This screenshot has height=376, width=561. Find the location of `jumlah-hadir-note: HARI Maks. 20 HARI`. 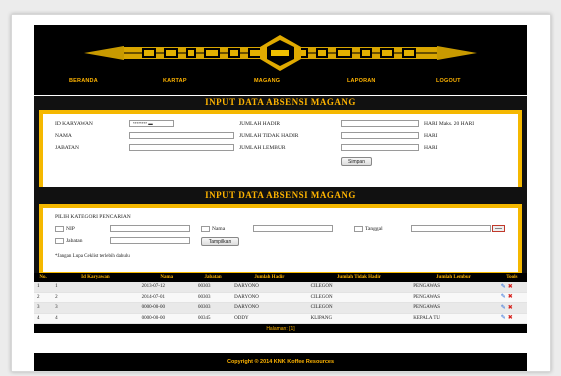

jumlah-hadir-note: HARI Maks. 20 HARI is located at coordinates (449, 124).